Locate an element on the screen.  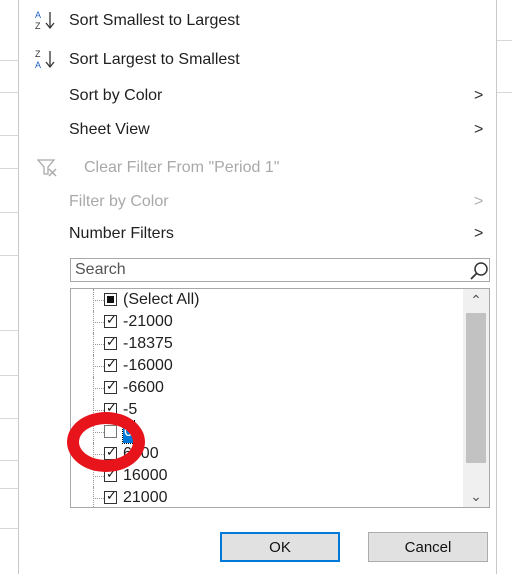
list-item-select-all: (Select All) is located at coordinates (267, 300).